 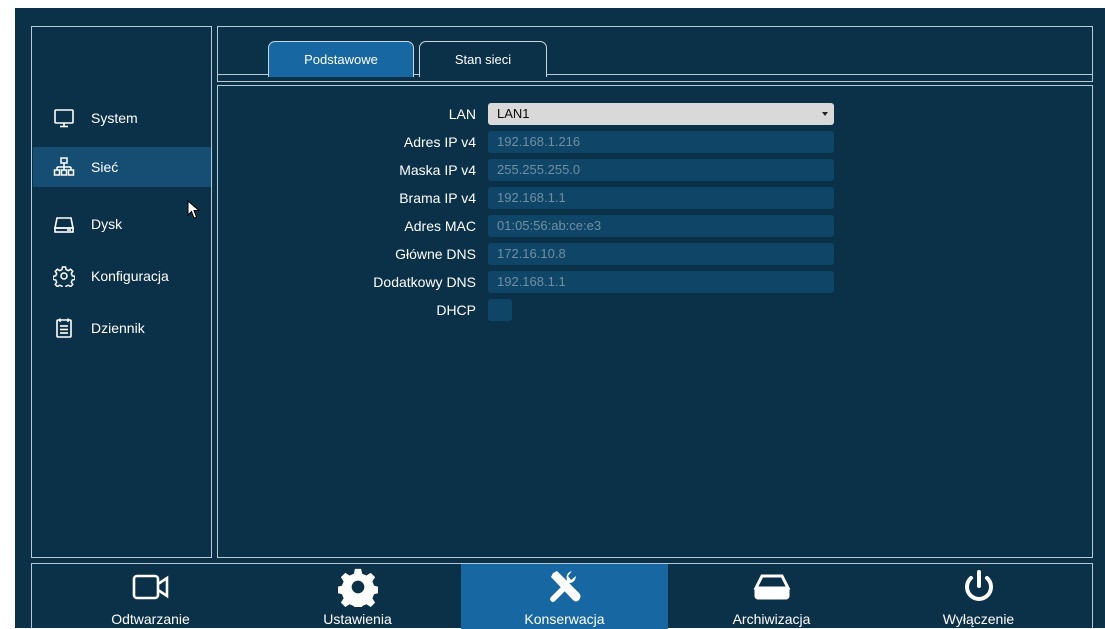 I want to click on sidebar-item-system: System, so click(x=122, y=118).